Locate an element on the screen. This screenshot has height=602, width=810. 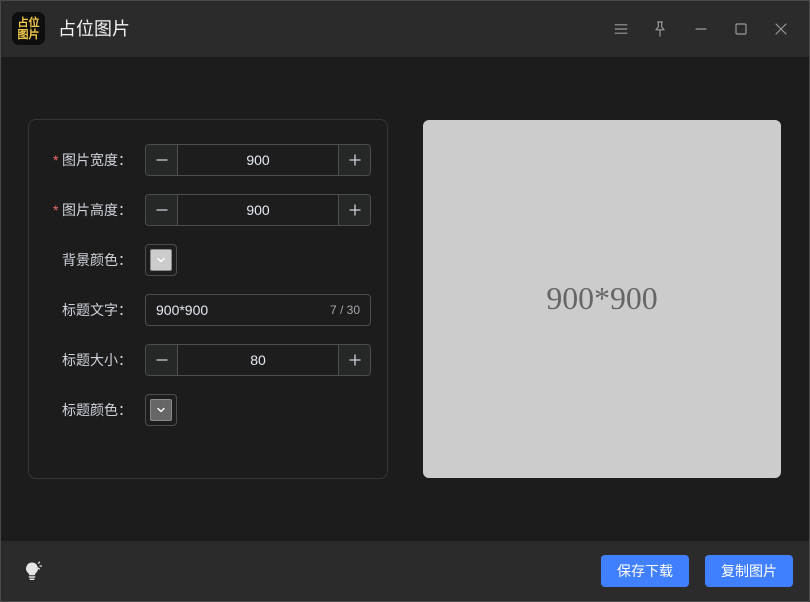
background-color-picker is located at coordinates (161, 260).